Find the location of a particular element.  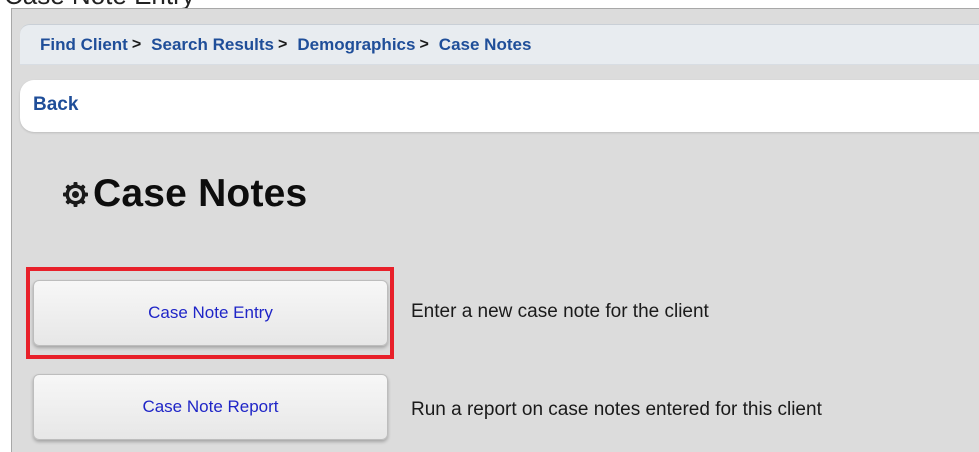

case-note-entry-description: Enter a new case note for the client is located at coordinates (560, 311).